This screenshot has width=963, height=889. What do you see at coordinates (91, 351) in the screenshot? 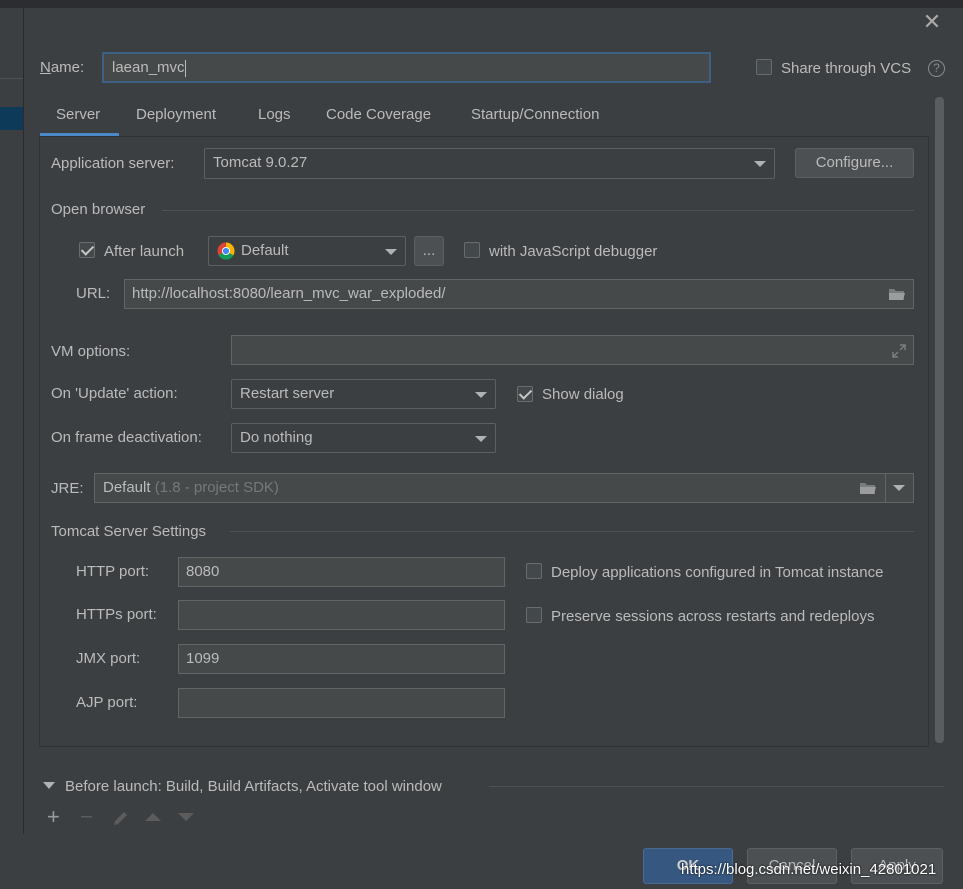
I see `vm-options-label: VM options:` at bounding box center [91, 351].